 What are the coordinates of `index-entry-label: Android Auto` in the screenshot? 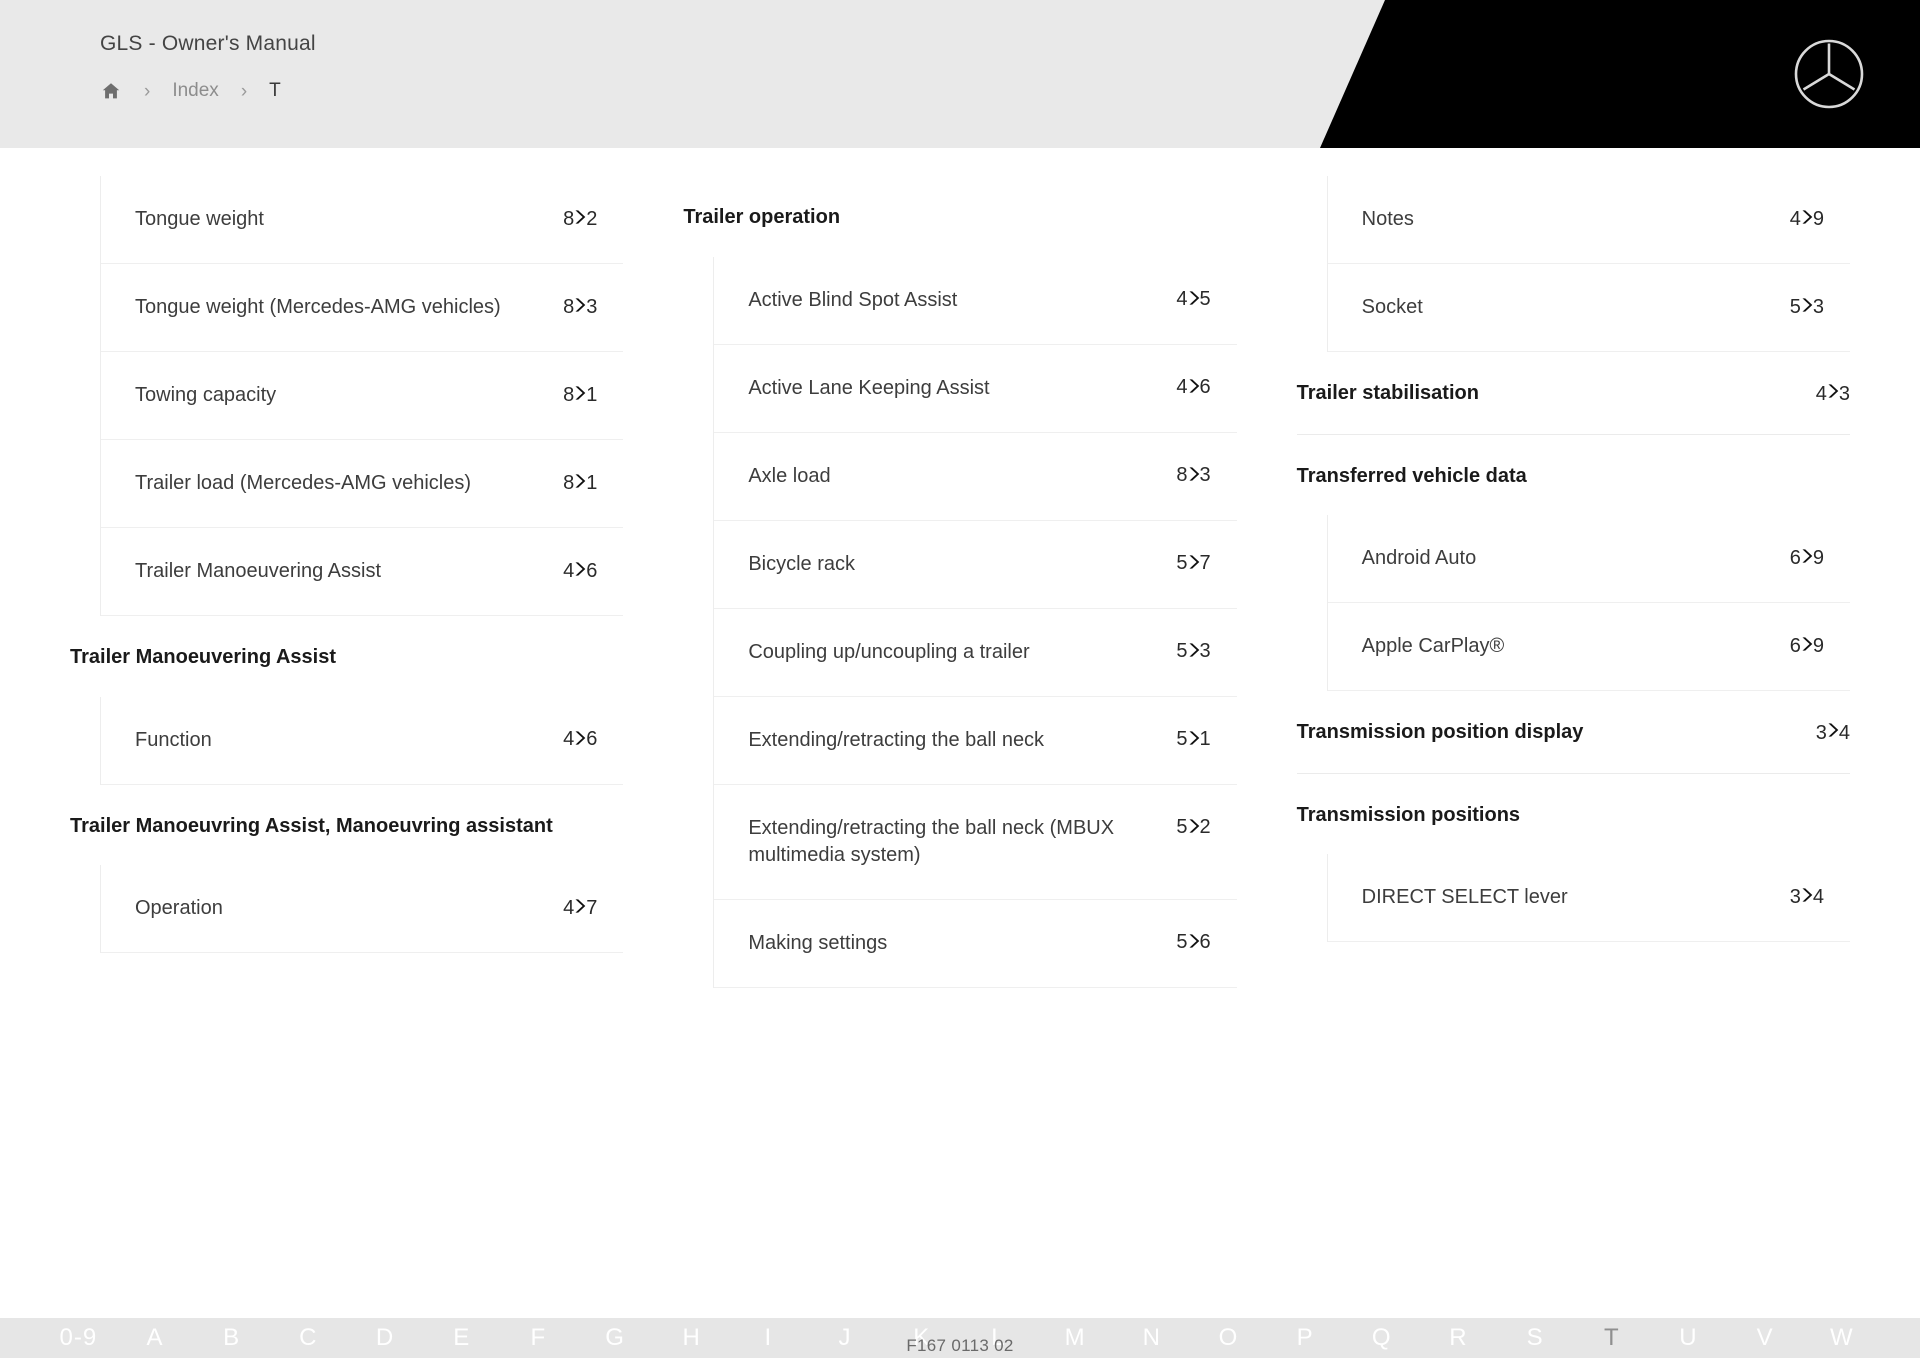 It's located at (1419, 558).